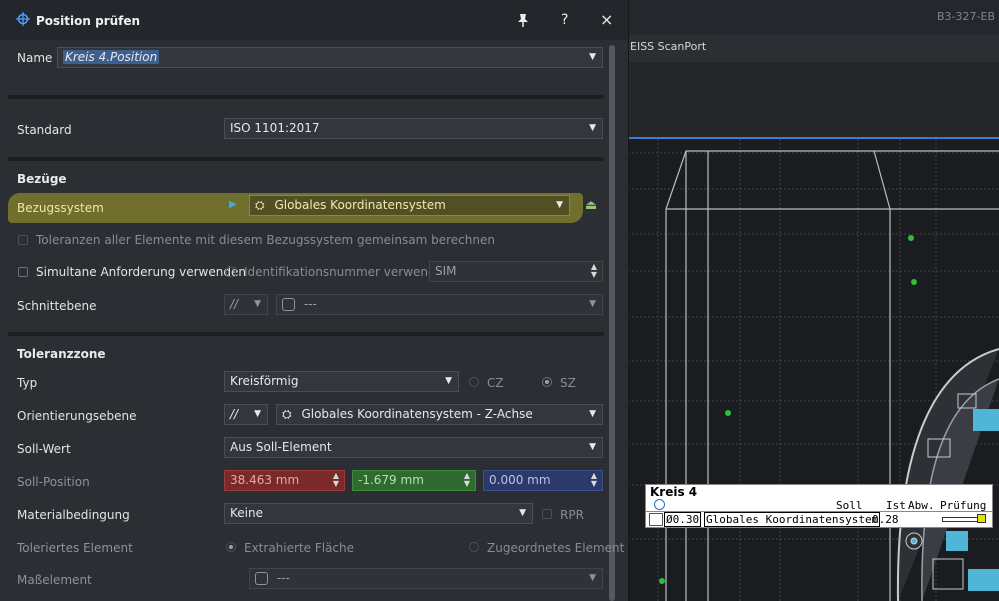 The height and width of the screenshot is (601, 999). I want to click on soll-position-label: Soll-Position, so click(53, 482).